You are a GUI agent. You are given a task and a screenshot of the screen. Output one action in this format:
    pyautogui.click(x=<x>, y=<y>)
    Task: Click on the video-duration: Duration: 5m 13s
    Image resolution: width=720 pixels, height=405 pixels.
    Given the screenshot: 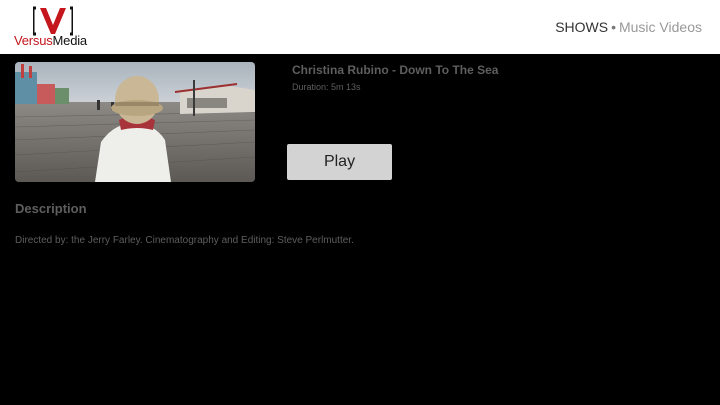 What is the action you would take?
    pyautogui.click(x=326, y=87)
    